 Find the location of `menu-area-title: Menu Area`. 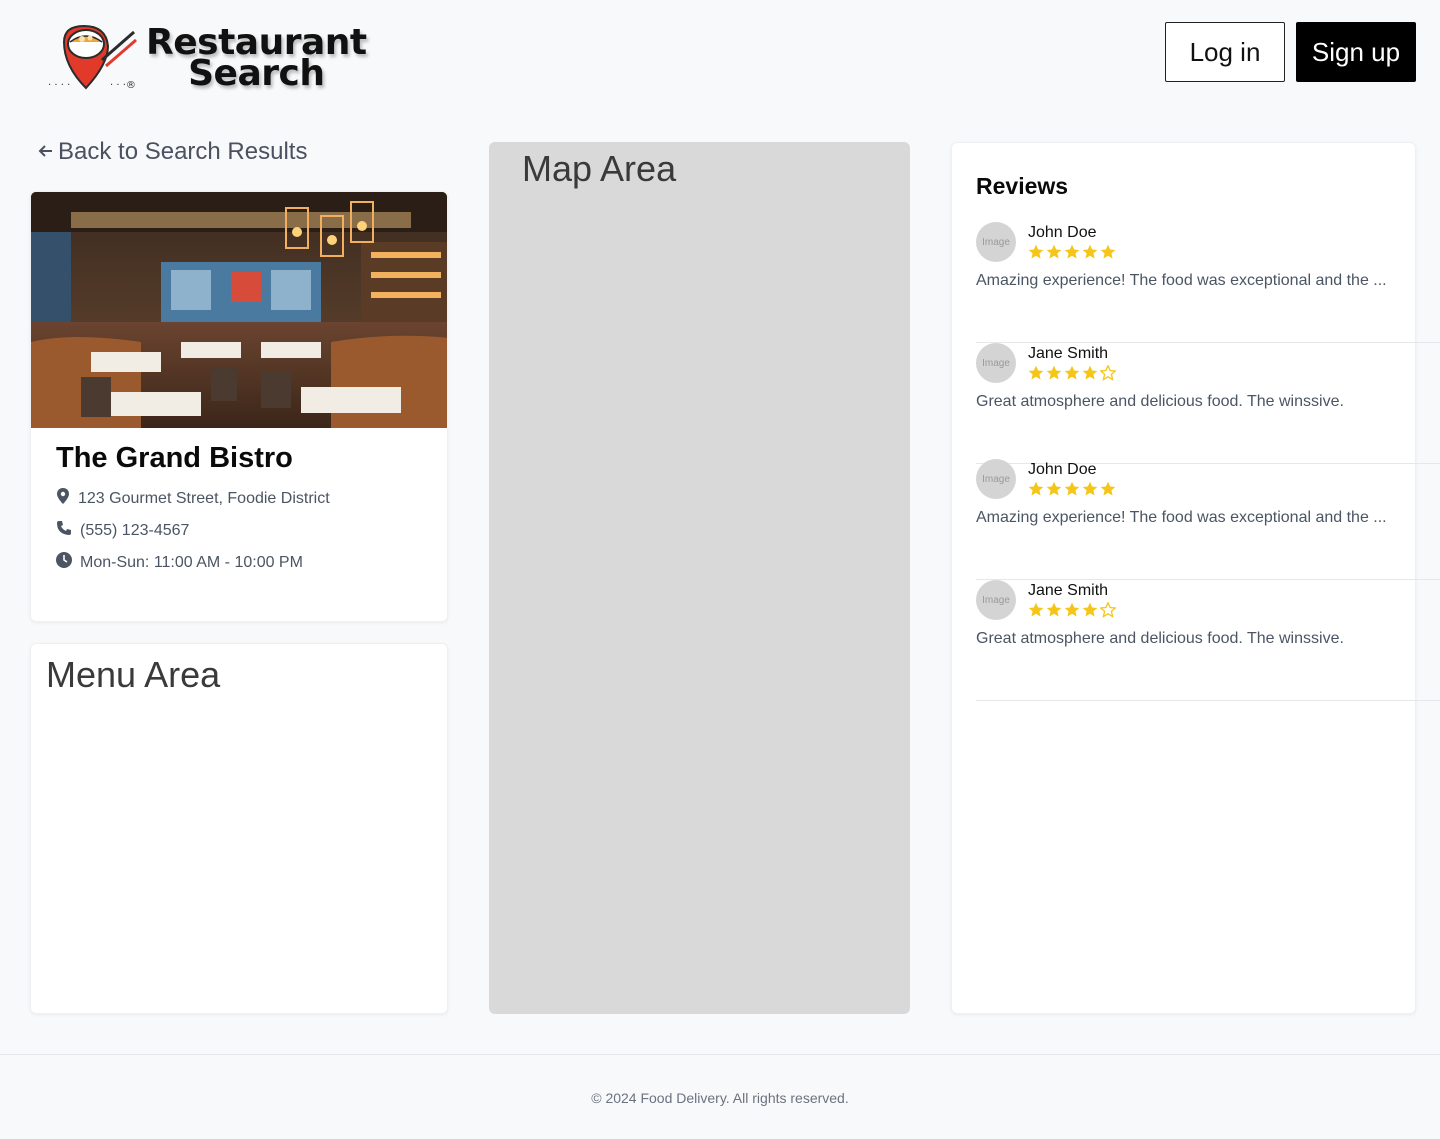

menu-area-title: Menu Area is located at coordinates (133, 674).